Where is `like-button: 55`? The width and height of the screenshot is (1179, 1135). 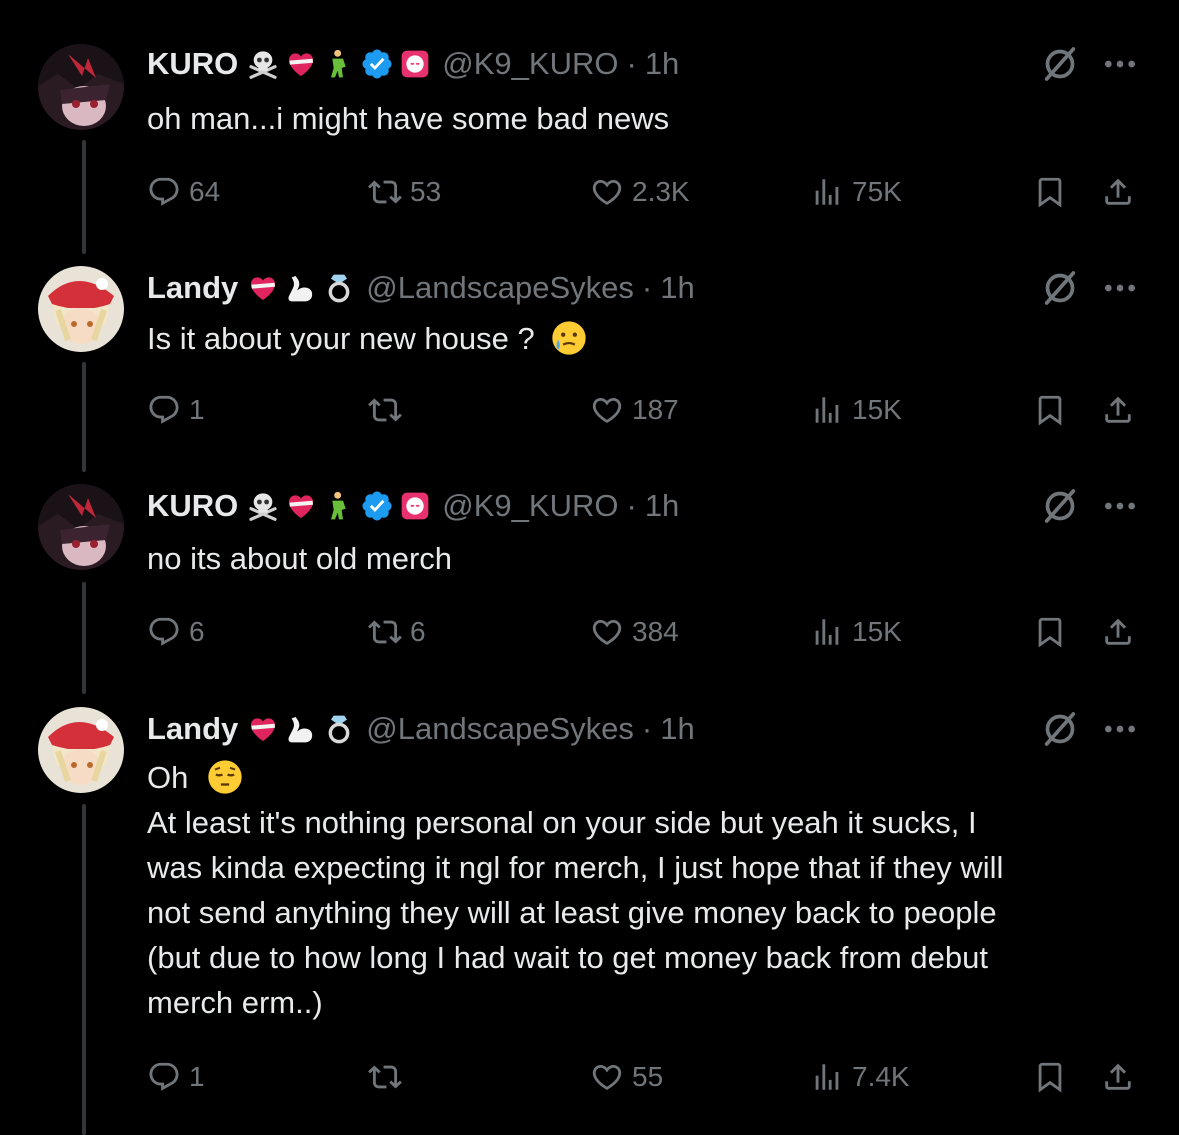
like-button: 55 is located at coordinates (626, 1077).